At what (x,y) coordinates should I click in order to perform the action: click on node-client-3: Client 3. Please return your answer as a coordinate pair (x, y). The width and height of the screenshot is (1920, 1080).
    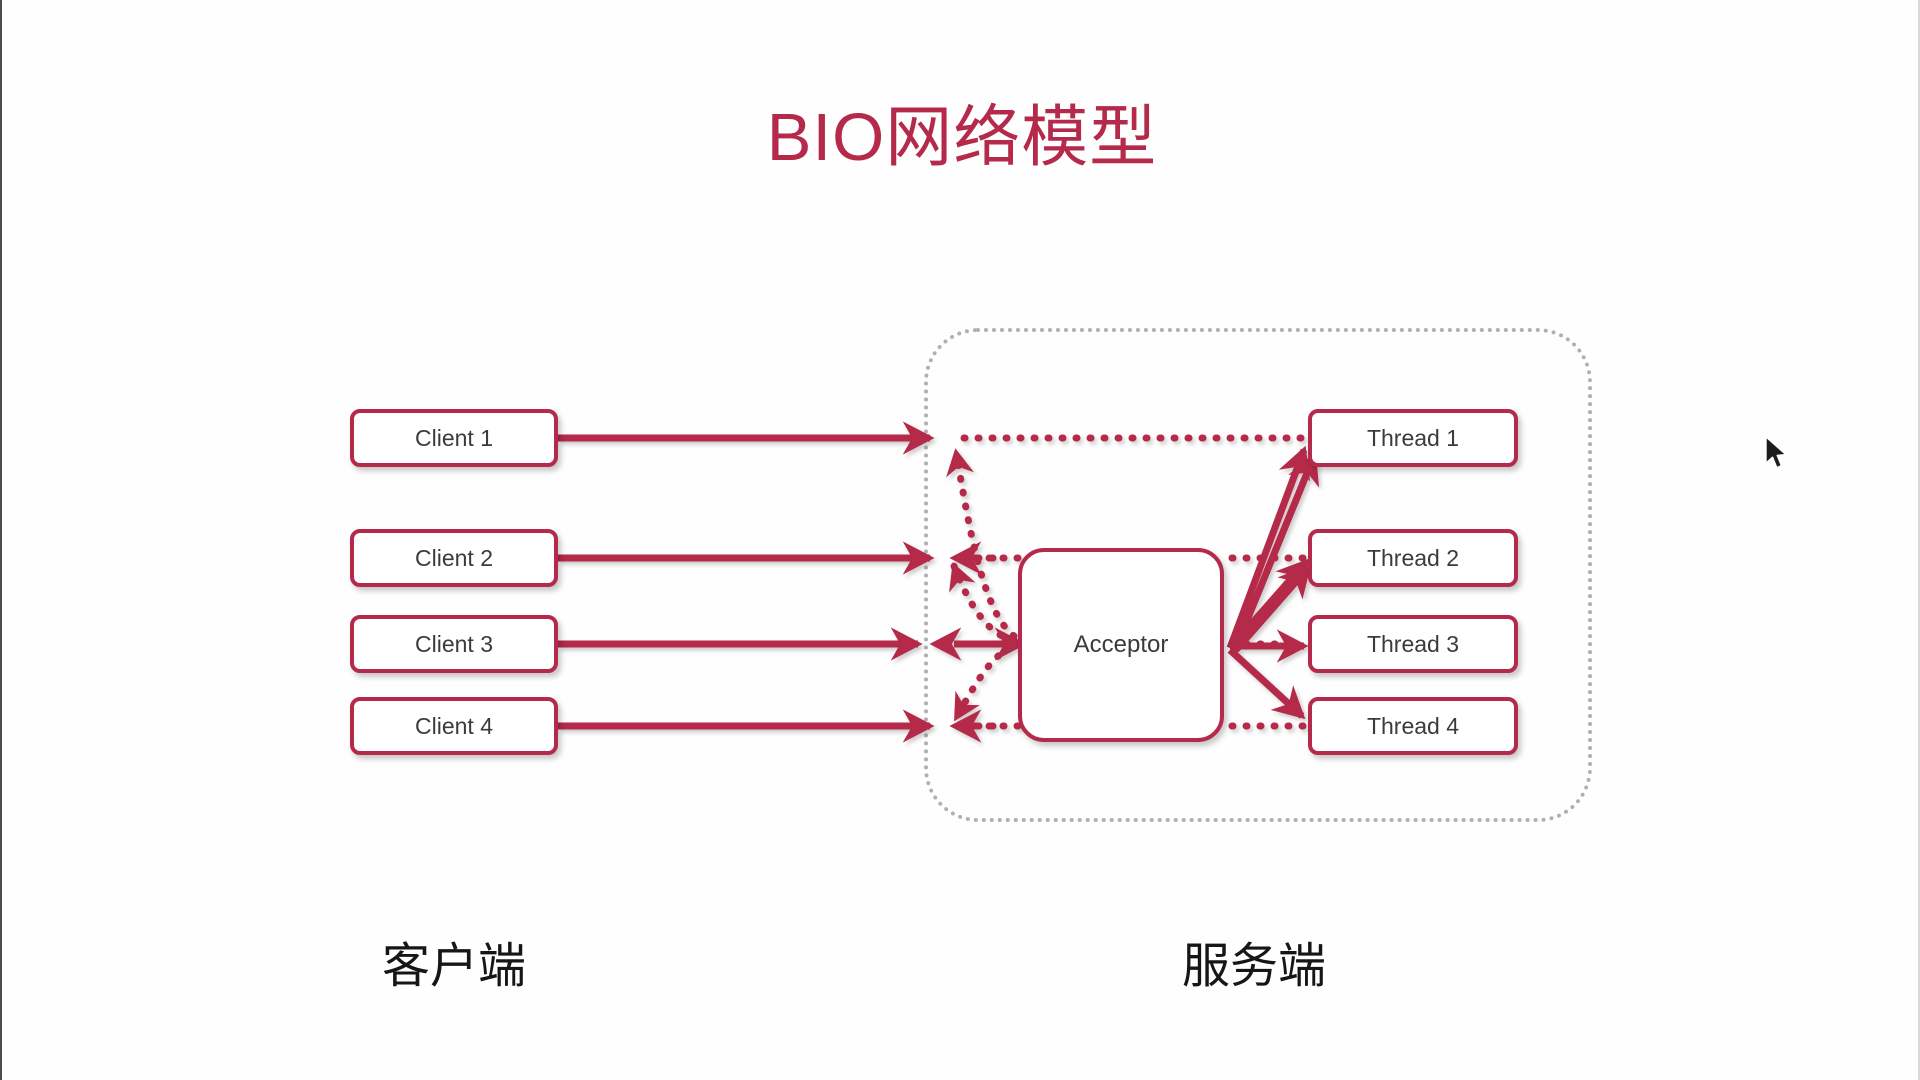
    Looking at the image, I should click on (454, 644).